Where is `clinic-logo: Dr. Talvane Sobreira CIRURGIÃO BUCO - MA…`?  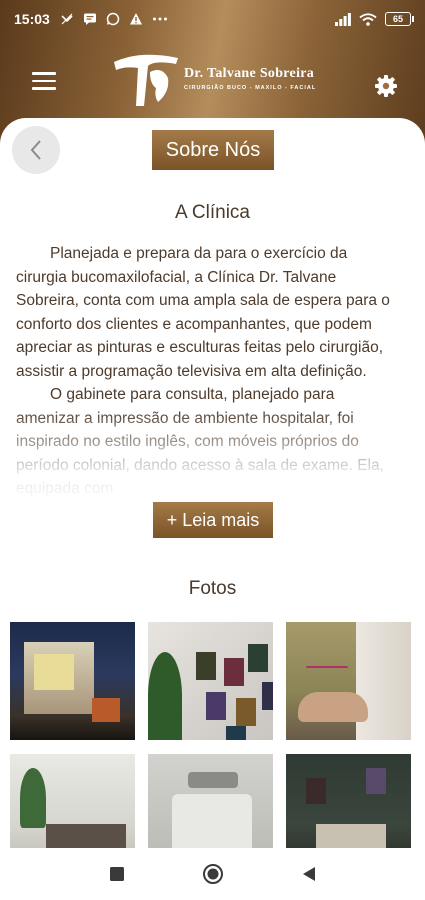 clinic-logo: Dr. Talvane Sobreira CIRURGIÃO BUCO - MA… is located at coordinates (220, 79).